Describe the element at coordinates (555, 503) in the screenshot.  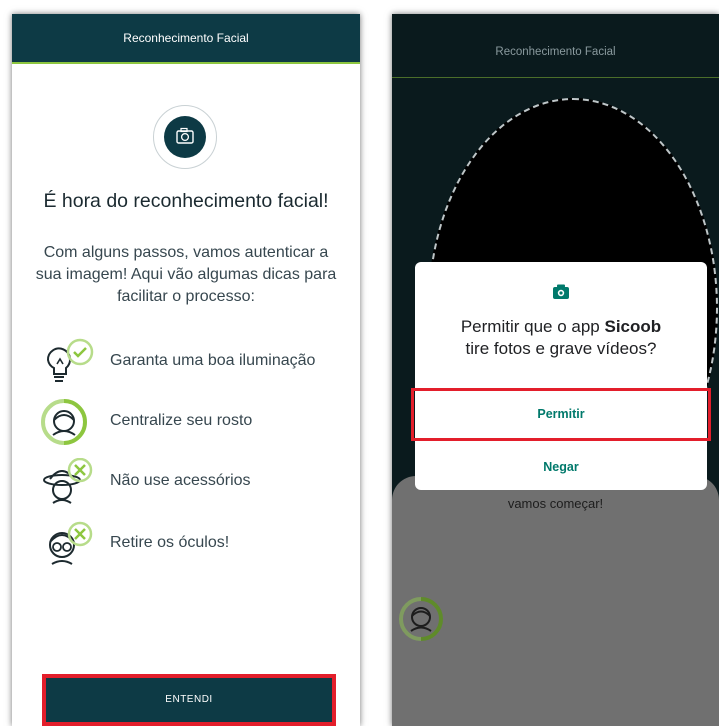
I see `sheet-text: vamos começar!` at that location.